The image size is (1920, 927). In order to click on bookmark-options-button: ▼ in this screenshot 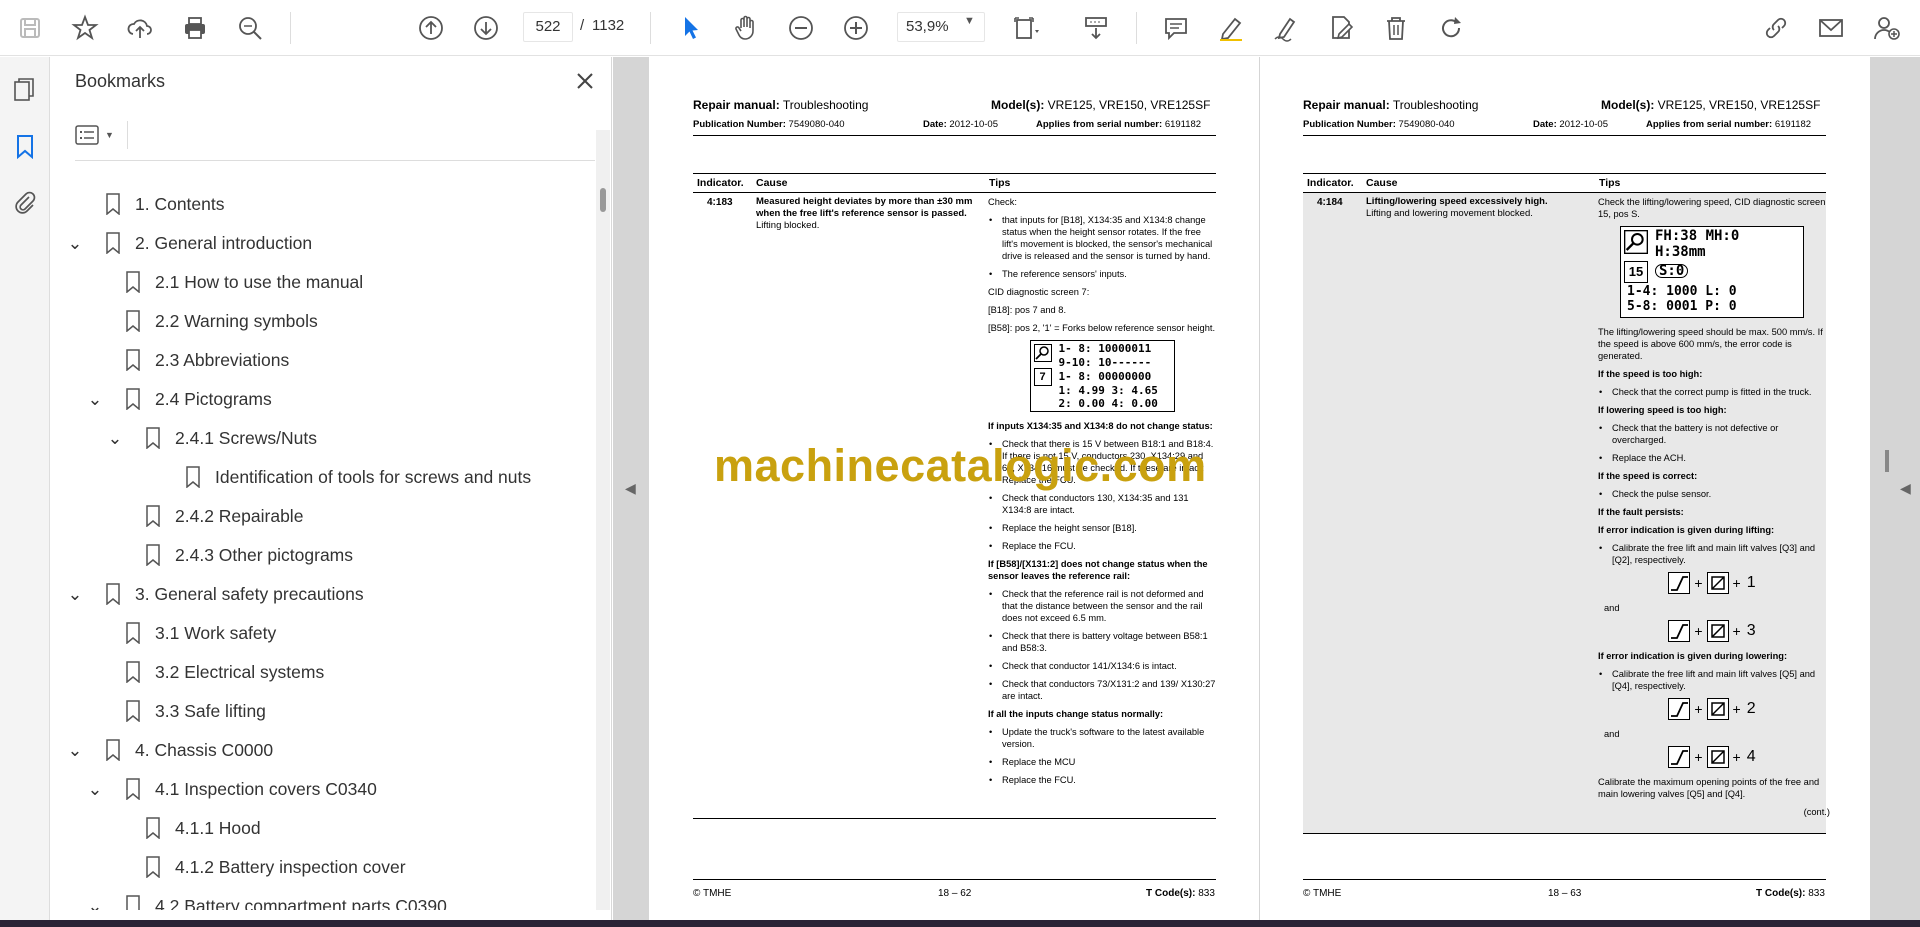, I will do `click(101, 135)`.